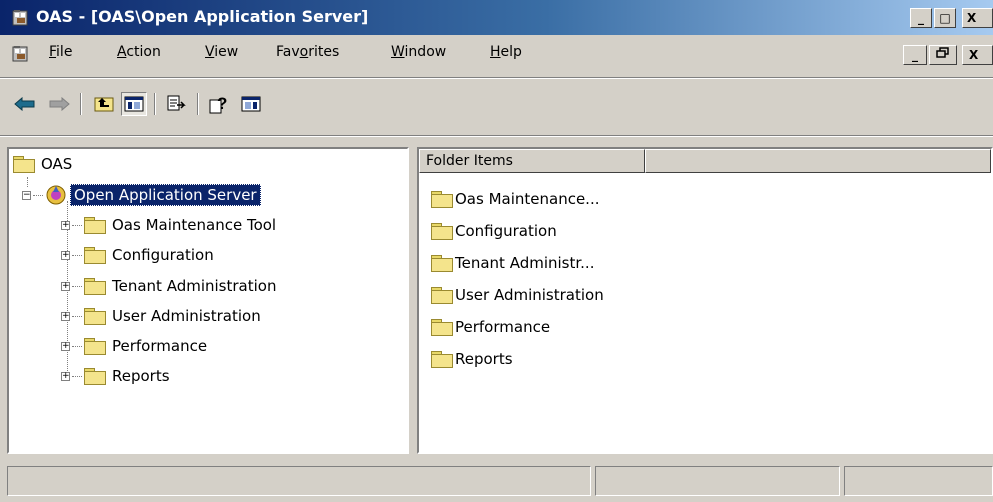 The width and height of the screenshot is (993, 502). I want to click on minimize-button: _, so click(921, 18).